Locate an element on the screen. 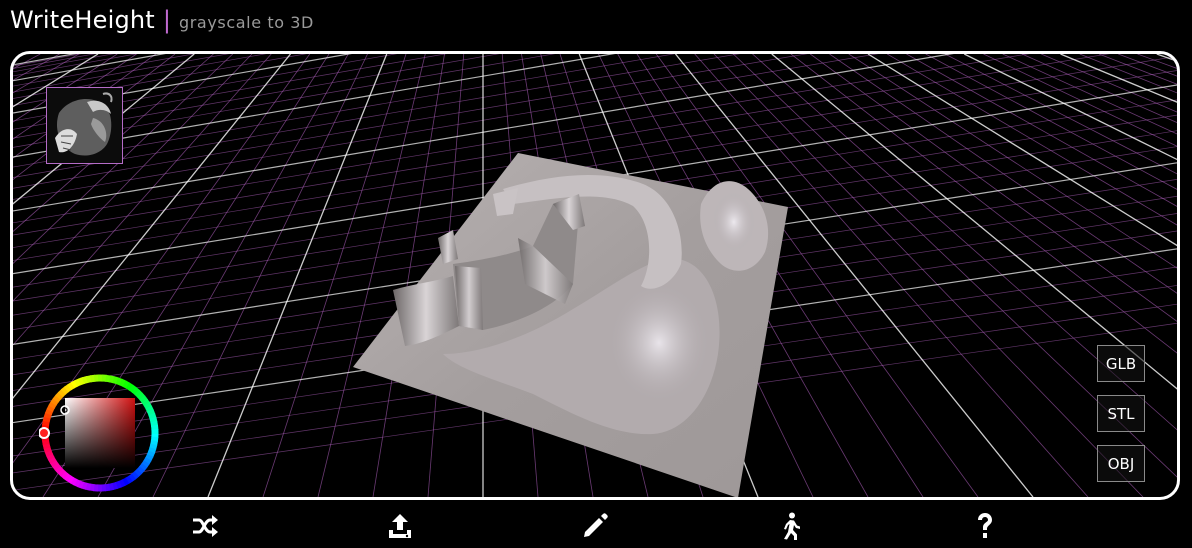 Image resolution: width=1192 pixels, height=548 pixels. export-glb-button: GLB is located at coordinates (1121, 363).